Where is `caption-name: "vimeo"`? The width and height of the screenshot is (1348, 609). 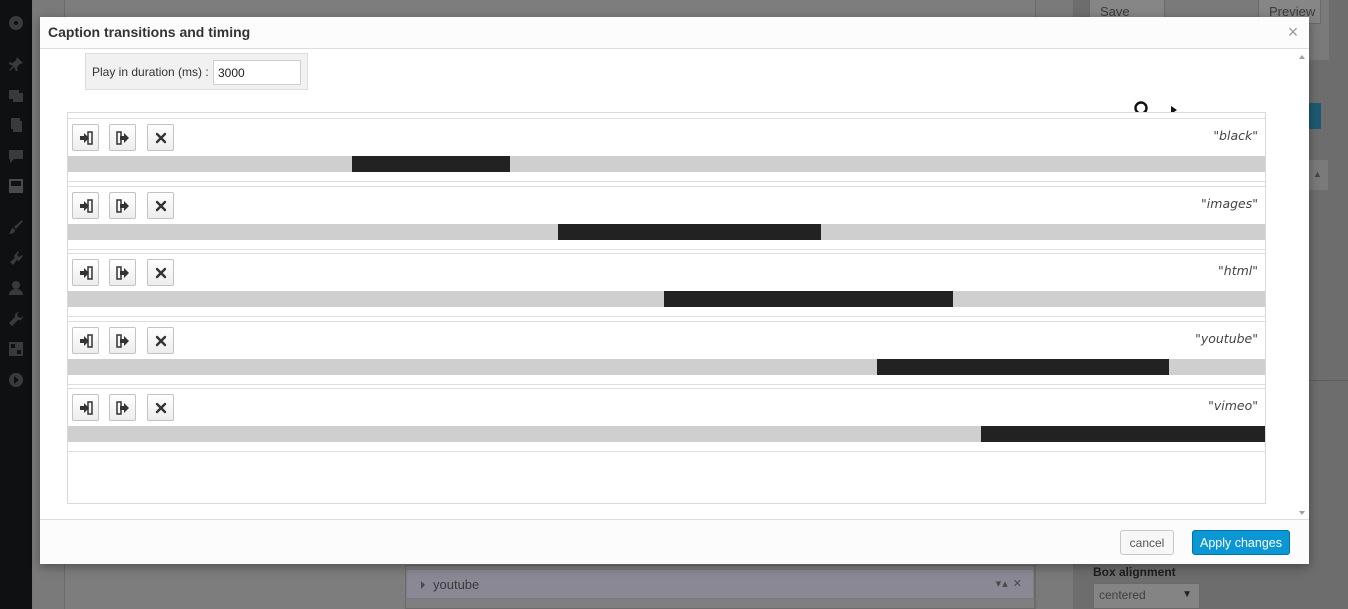 caption-name: "vimeo" is located at coordinates (1233, 405).